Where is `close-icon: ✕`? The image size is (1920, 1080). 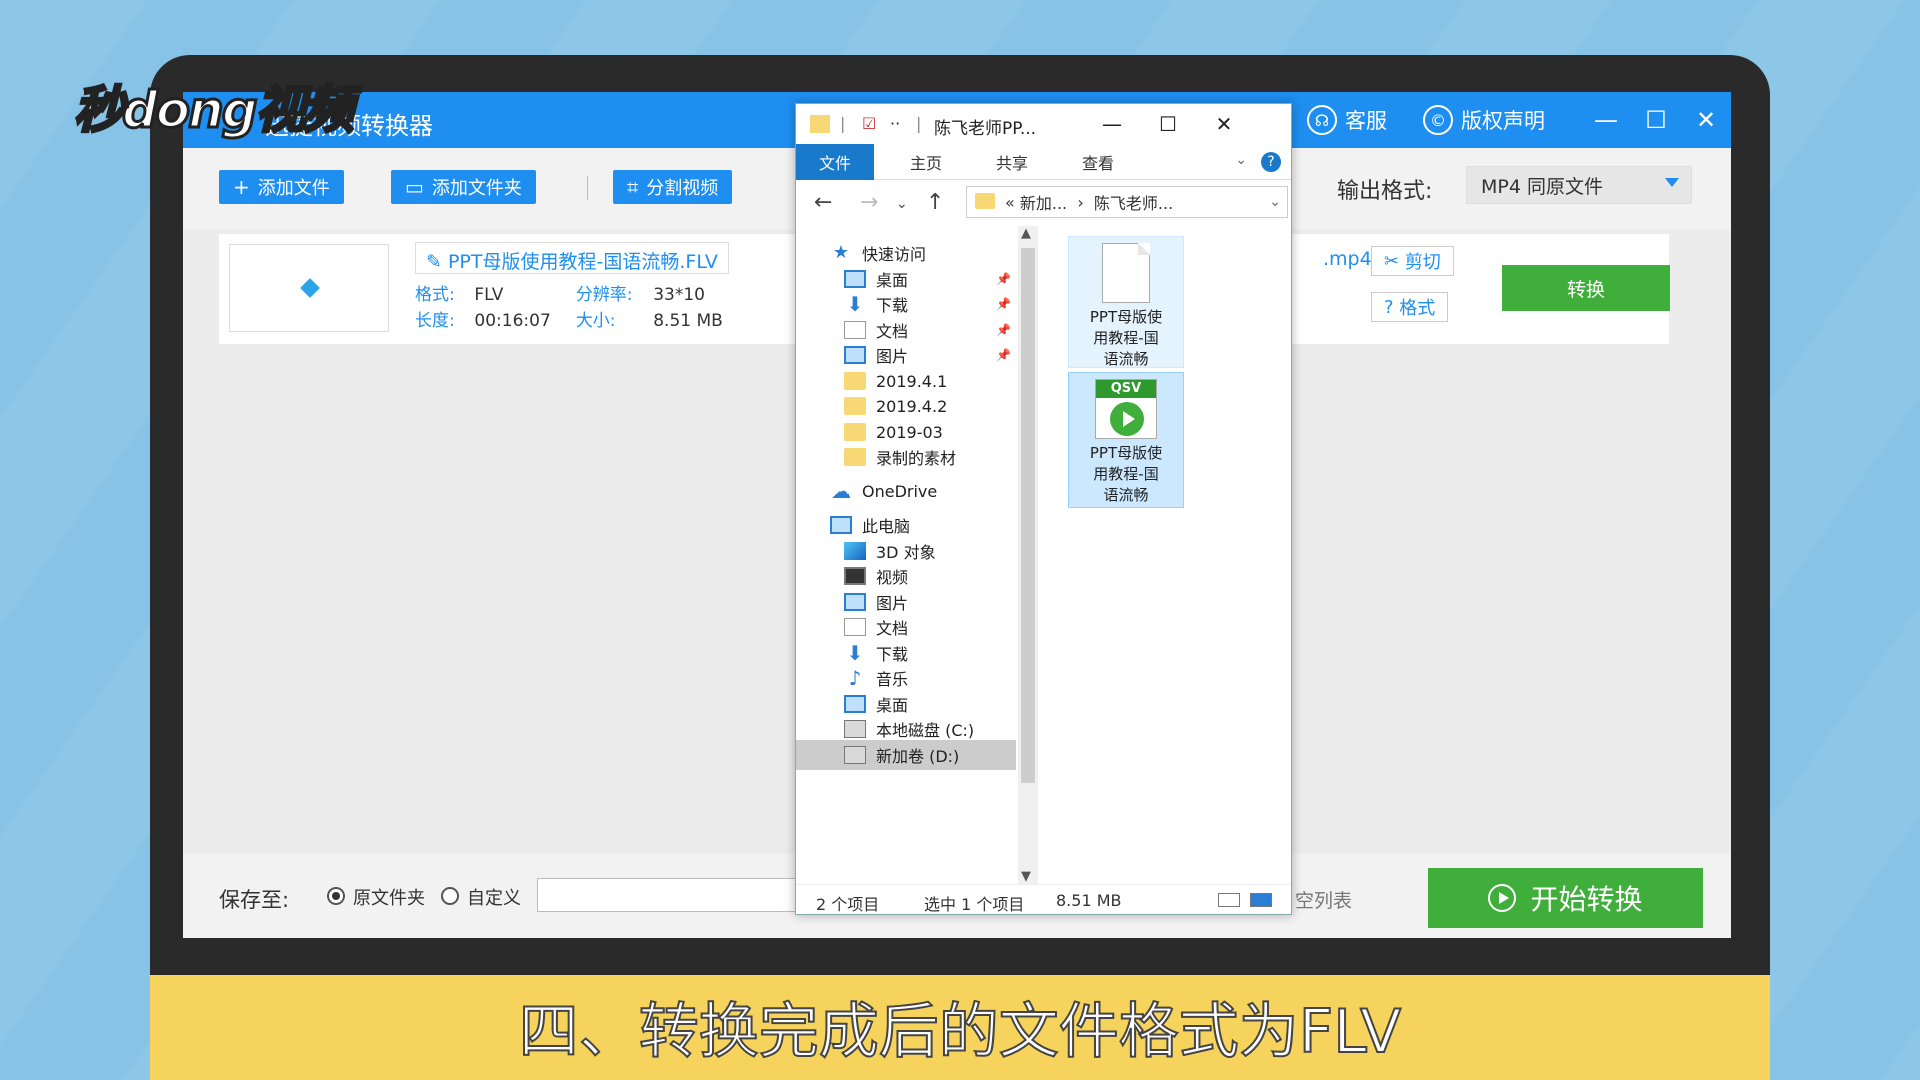 close-icon: ✕ is located at coordinates (1706, 120).